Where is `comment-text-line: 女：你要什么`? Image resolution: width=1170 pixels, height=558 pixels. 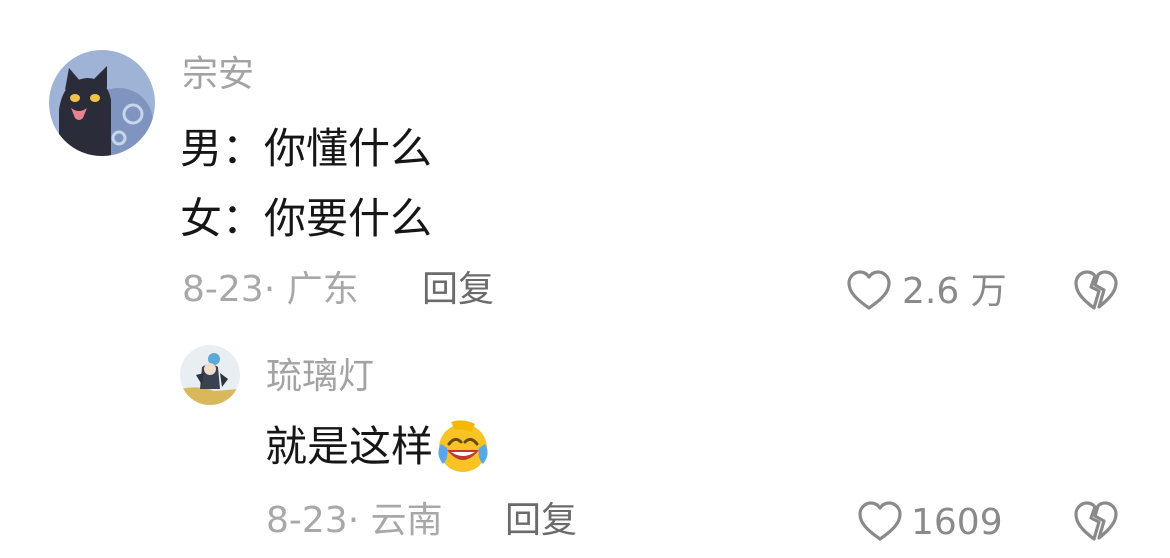 comment-text-line: 女：你要什么 is located at coordinates (306, 218).